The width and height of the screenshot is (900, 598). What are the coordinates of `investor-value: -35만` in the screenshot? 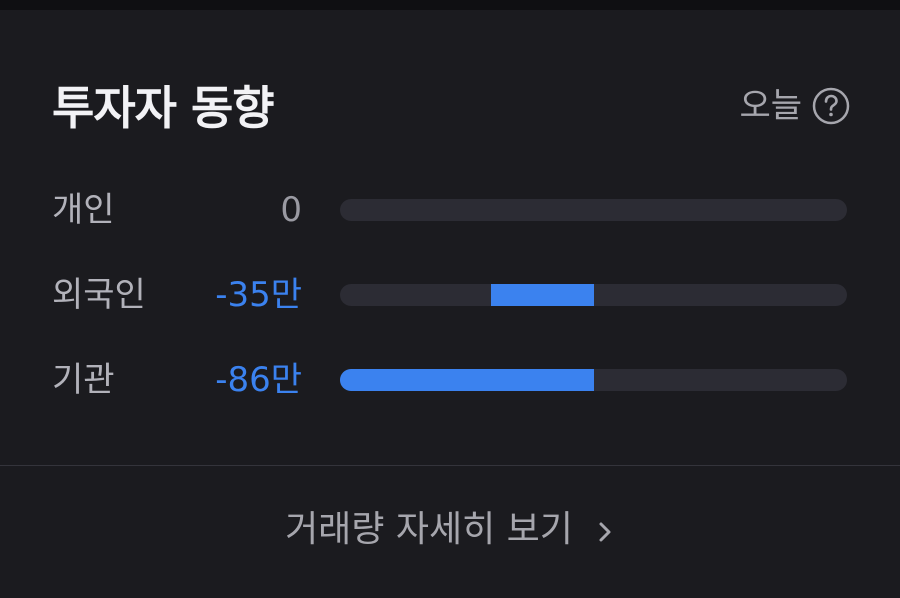 It's located at (258, 295).